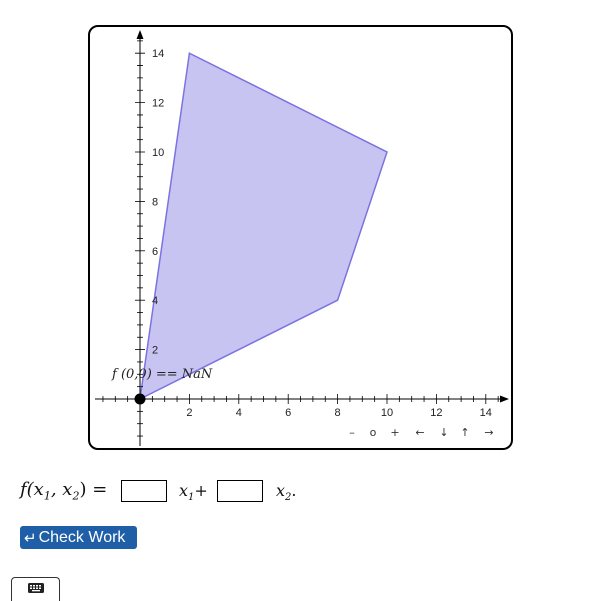 The image size is (600, 601). I want to click on check-work-label: Check Work, so click(82, 537).